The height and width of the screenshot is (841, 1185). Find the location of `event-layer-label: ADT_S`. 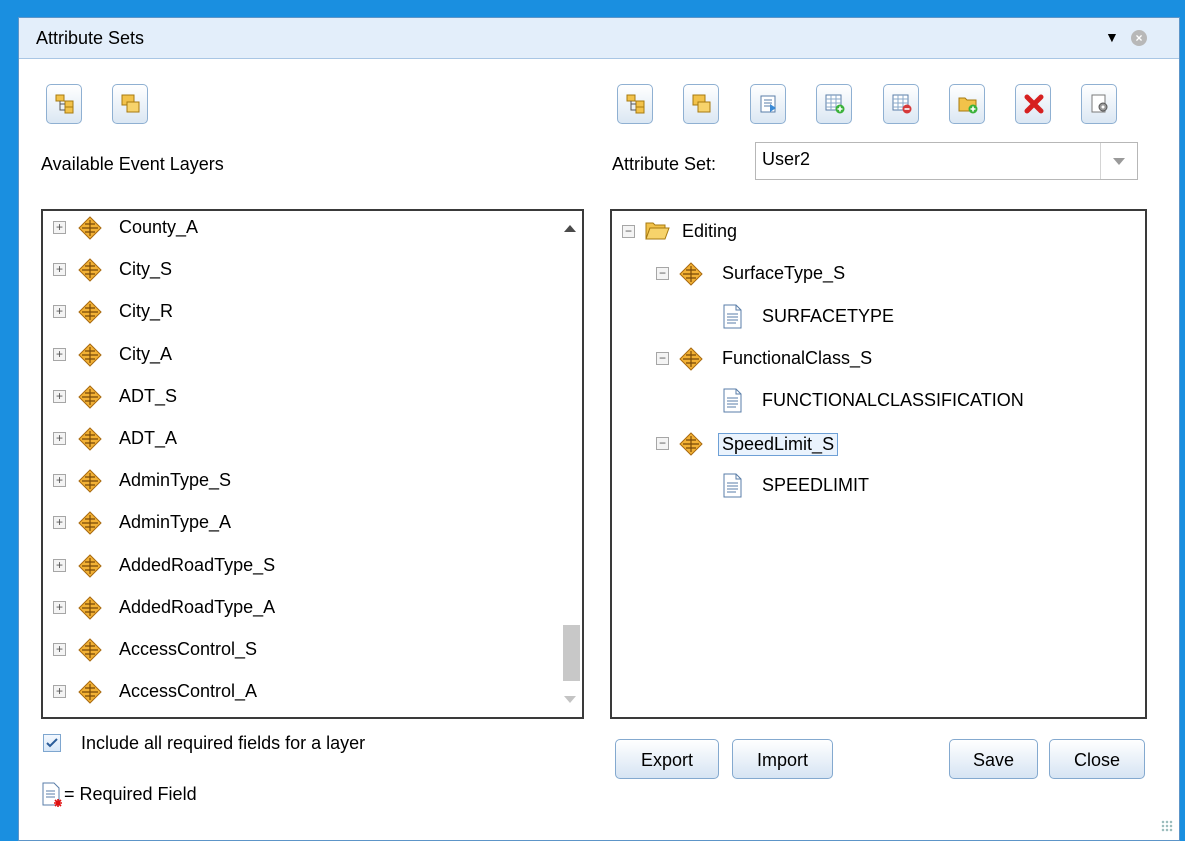

event-layer-label: ADT_S is located at coordinates (148, 395).